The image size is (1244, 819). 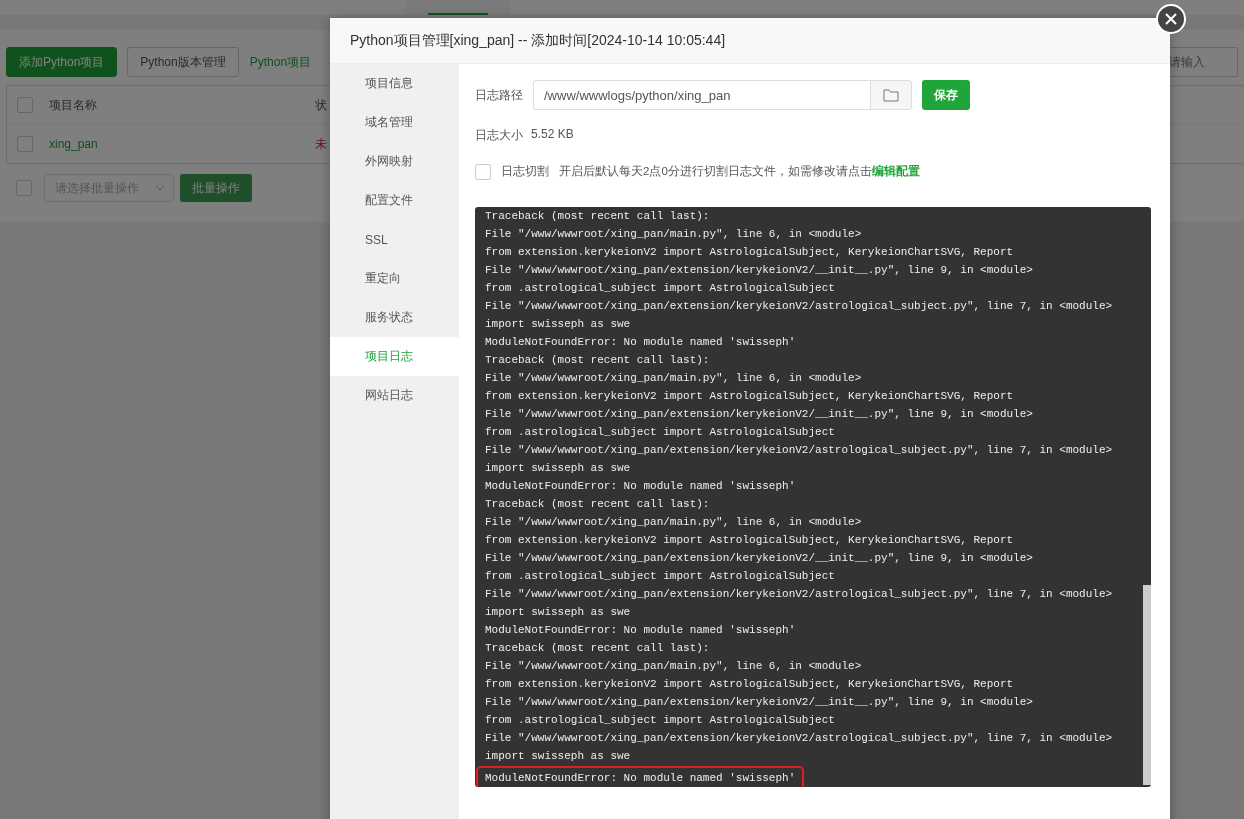 I want to click on sidebar-item: SSL, so click(x=394, y=239).